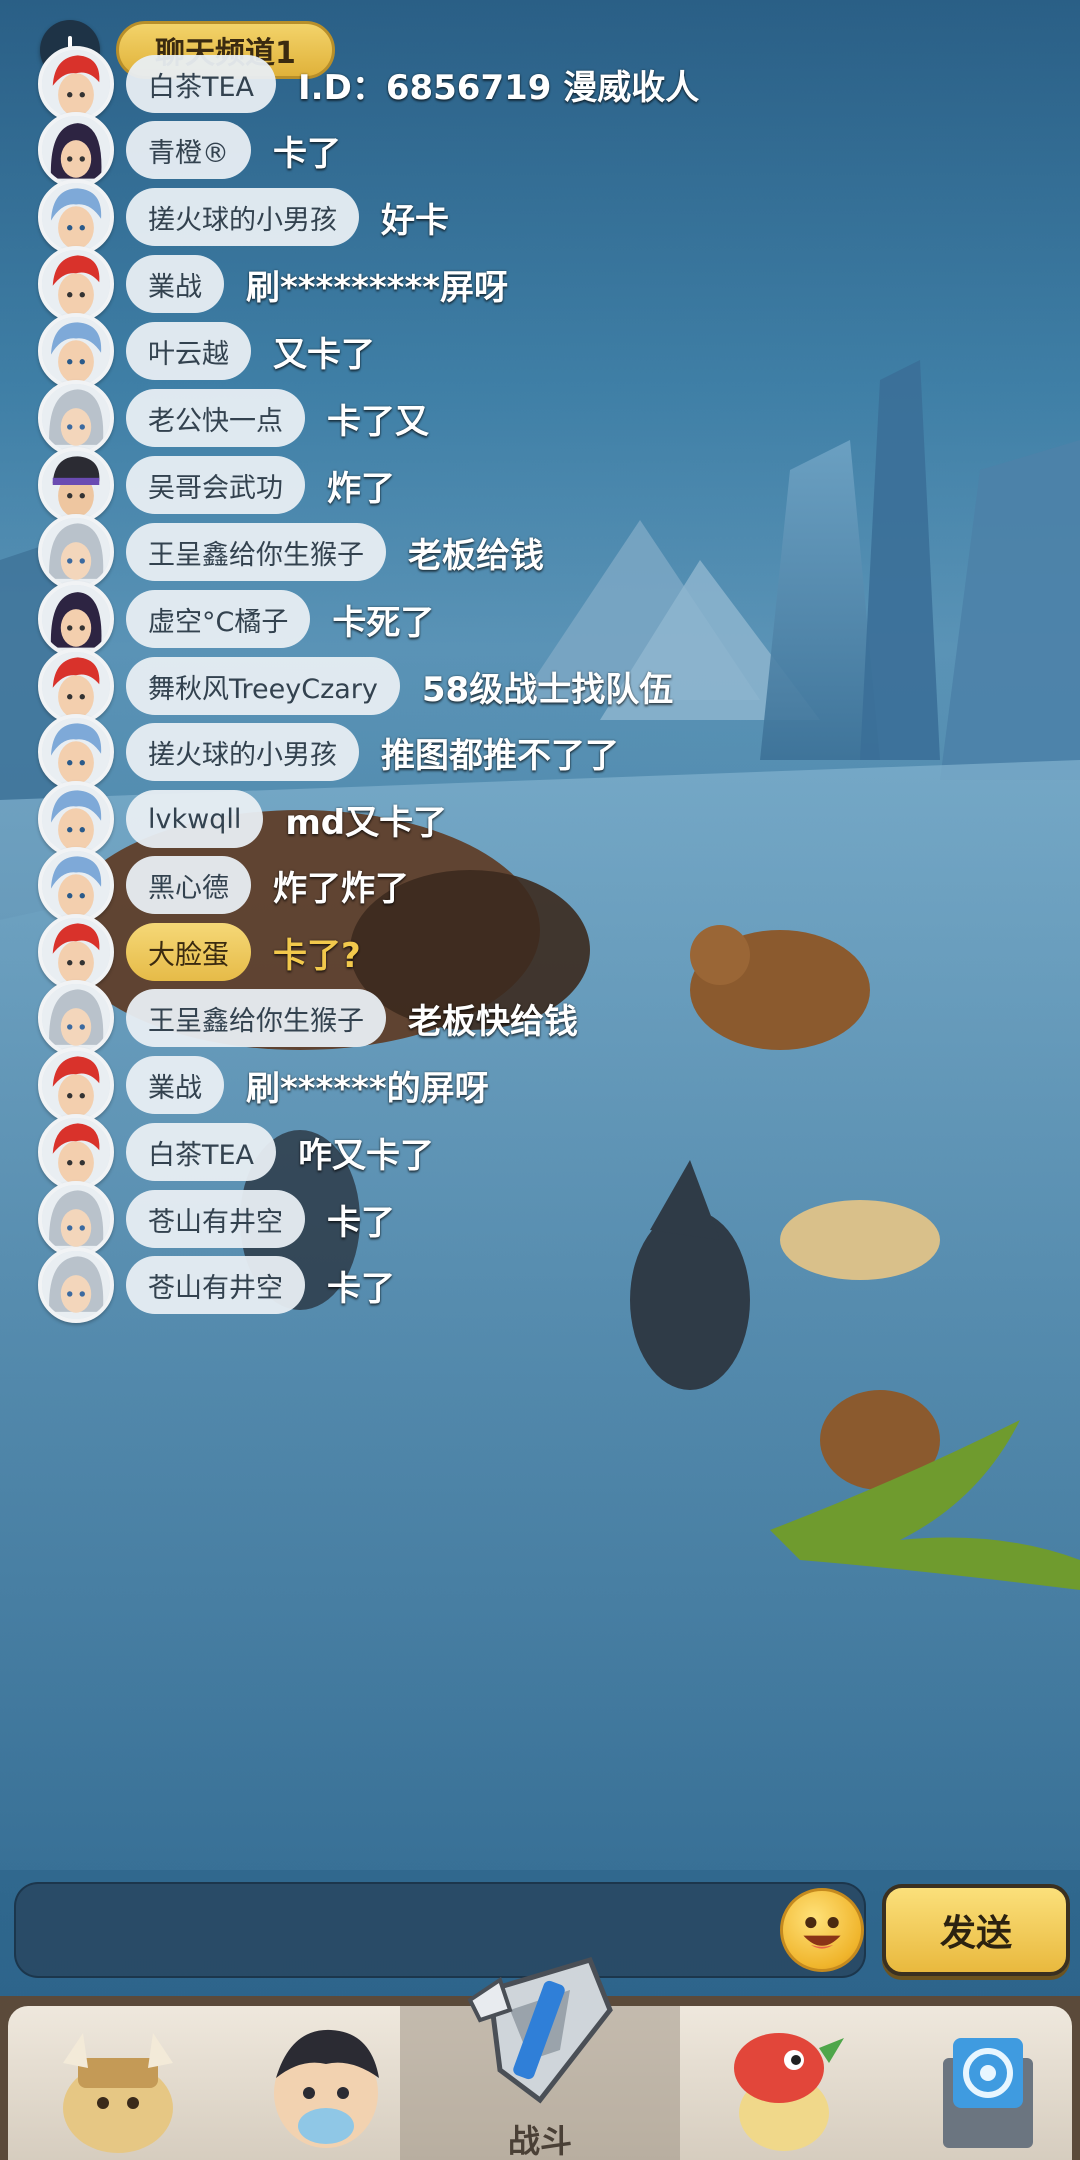 This screenshot has width=1080, height=2160. I want to click on message-text: 推图都推不了了, so click(500, 755).